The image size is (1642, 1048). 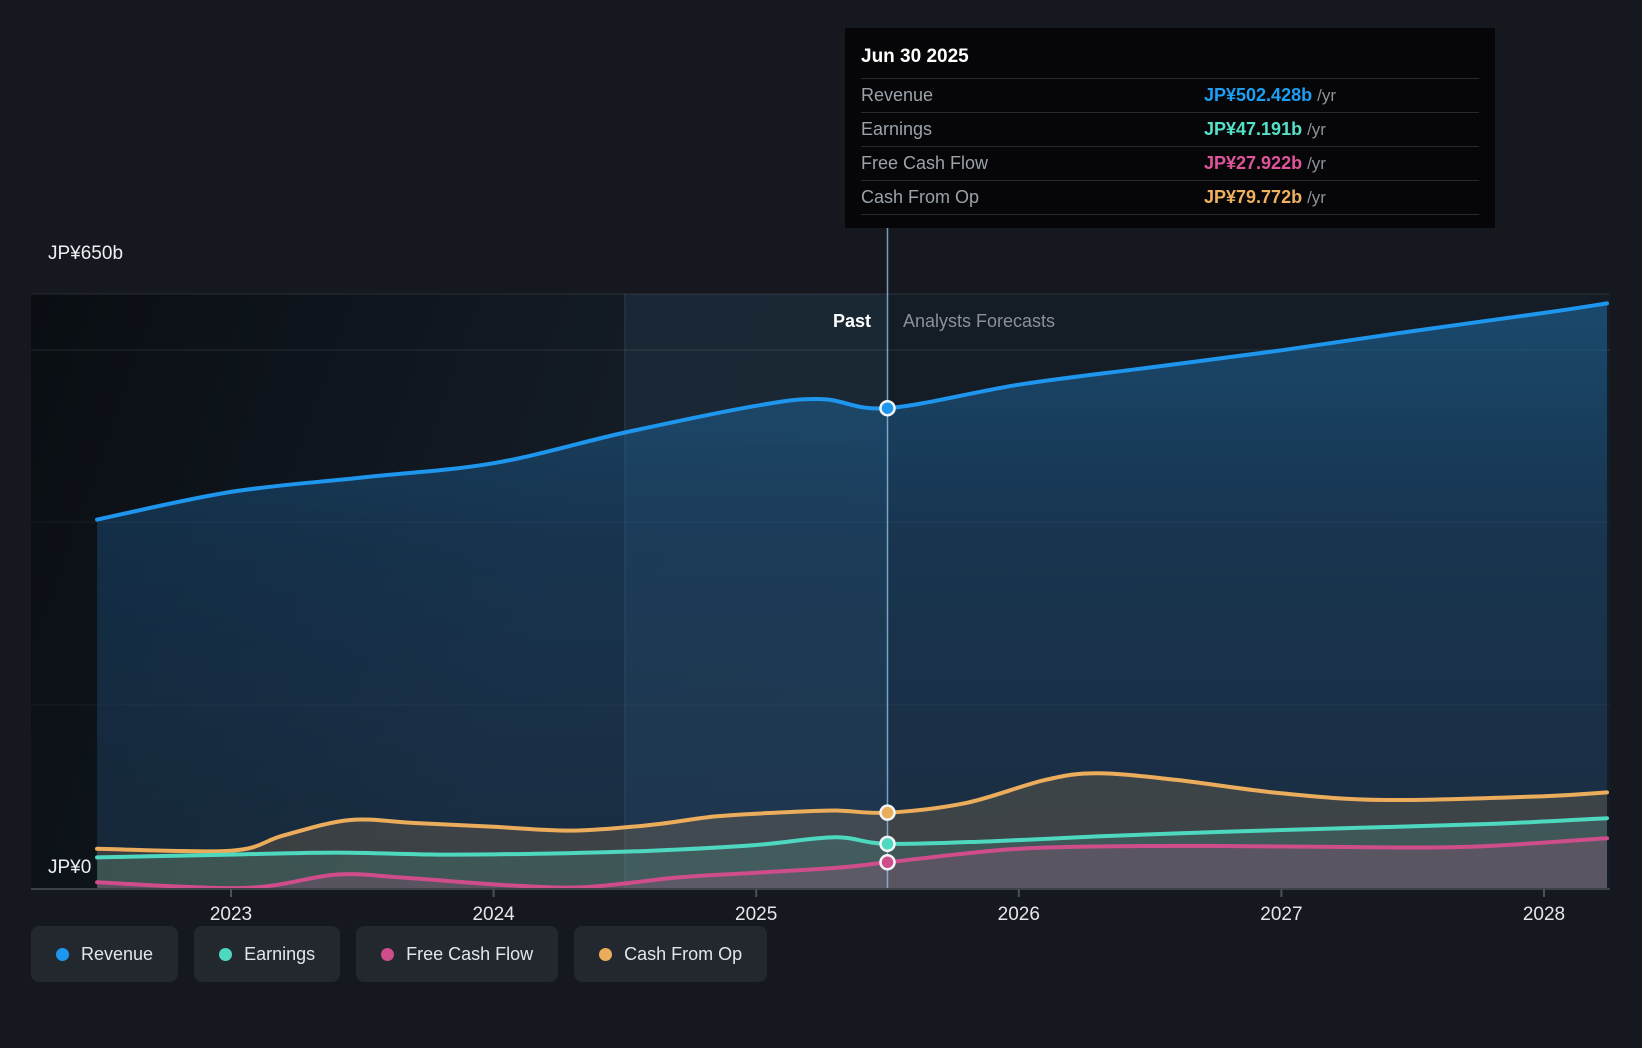 I want to click on forecast-section-label: Analysts Forecasts, so click(x=979, y=321).